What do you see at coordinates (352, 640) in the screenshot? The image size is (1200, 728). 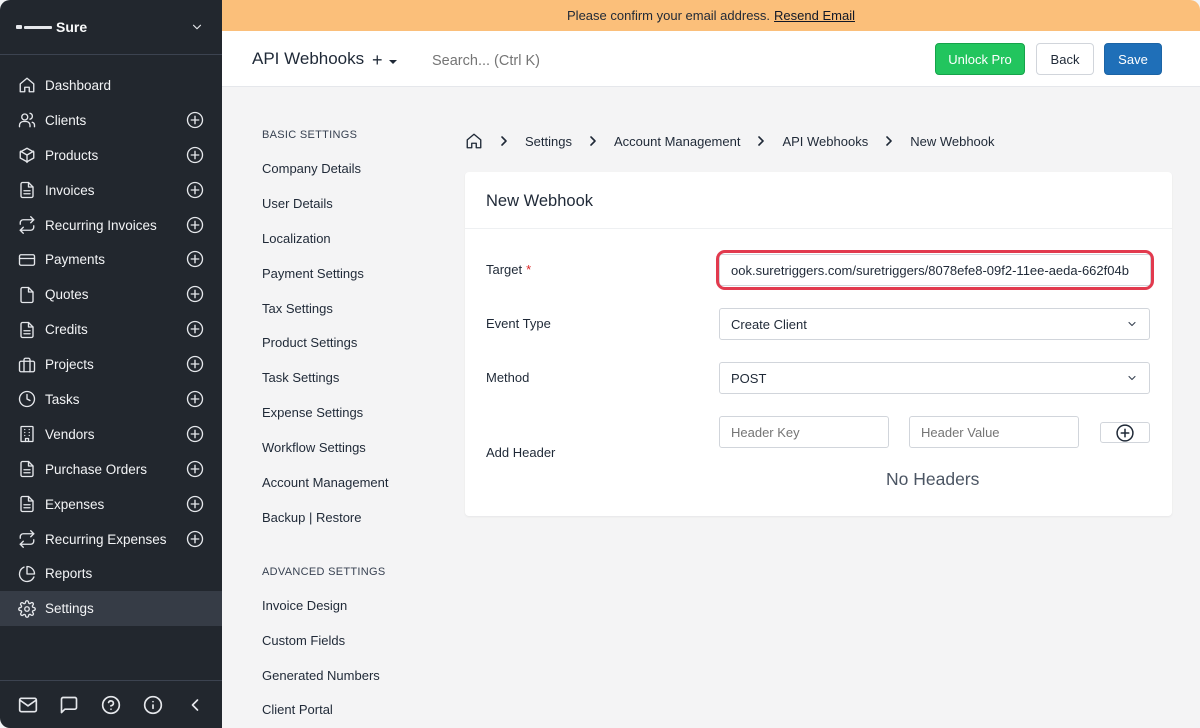 I see `settings-link-custom-fields: Custom Fields` at bounding box center [352, 640].